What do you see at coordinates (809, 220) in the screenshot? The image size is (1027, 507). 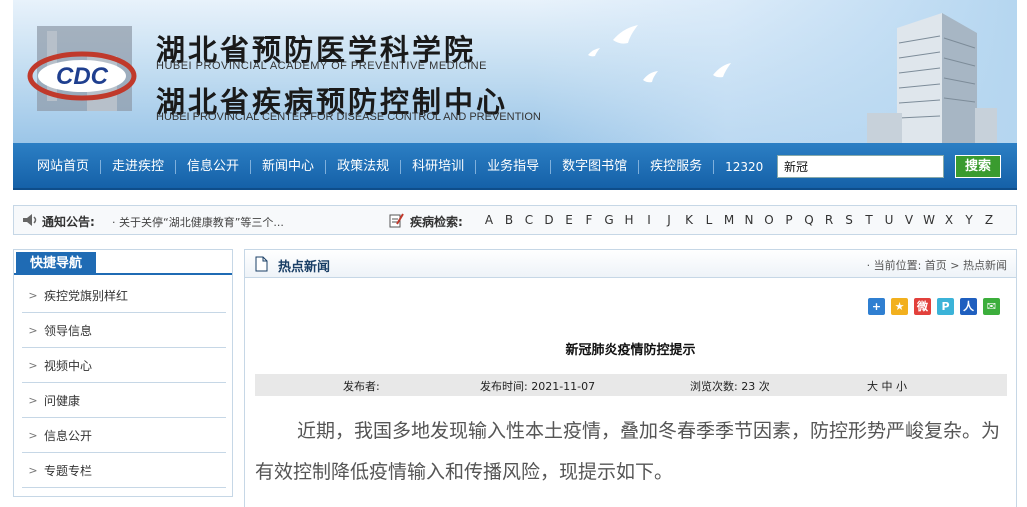 I see `letter-link: Q` at bounding box center [809, 220].